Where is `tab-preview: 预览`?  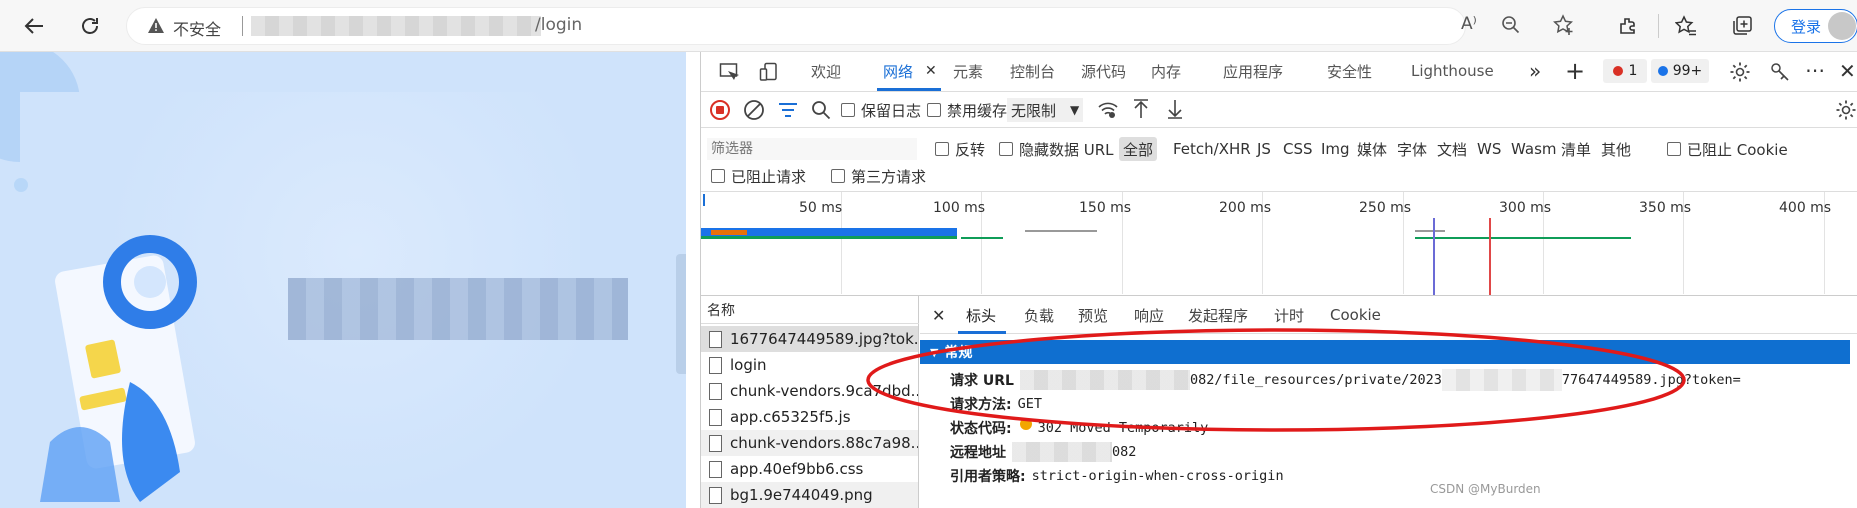
tab-preview: 预览 is located at coordinates (1093, 315).